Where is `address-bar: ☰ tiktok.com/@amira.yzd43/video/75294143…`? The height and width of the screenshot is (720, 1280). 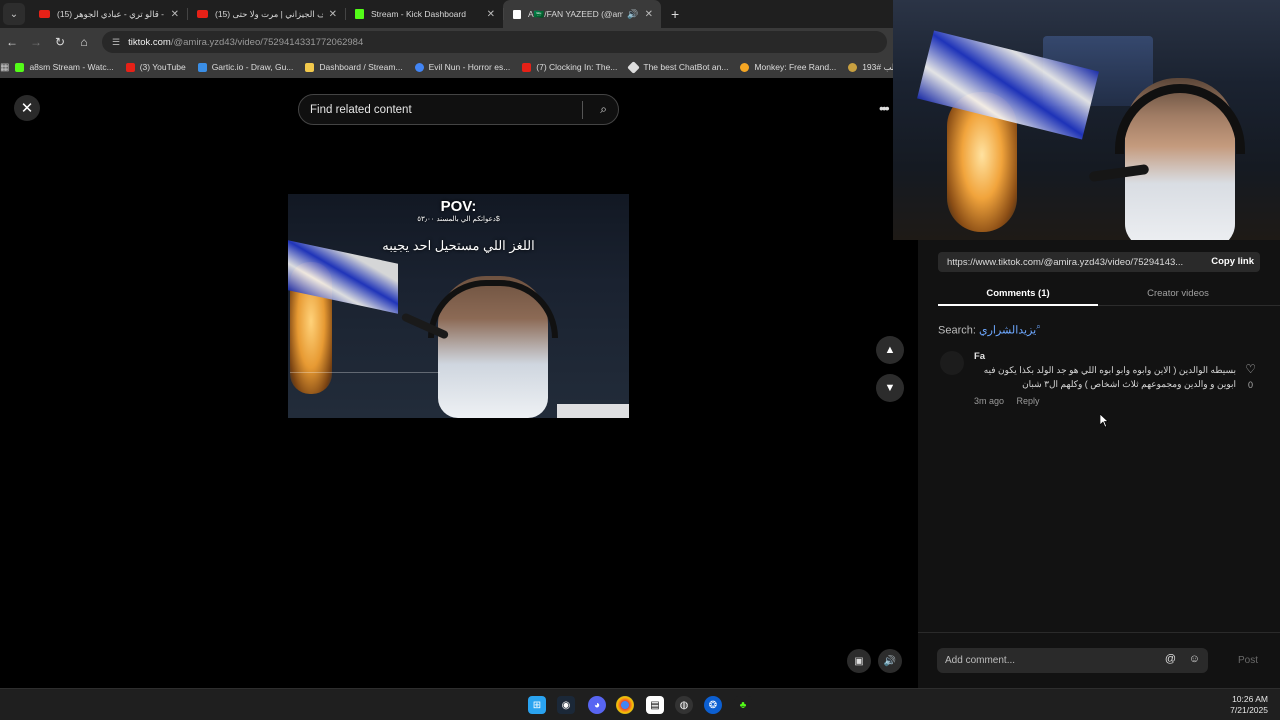
address-bar: ☰ tiktok.com/@amira.yzd43/video/75294143… is located at coordinates (494, 42).